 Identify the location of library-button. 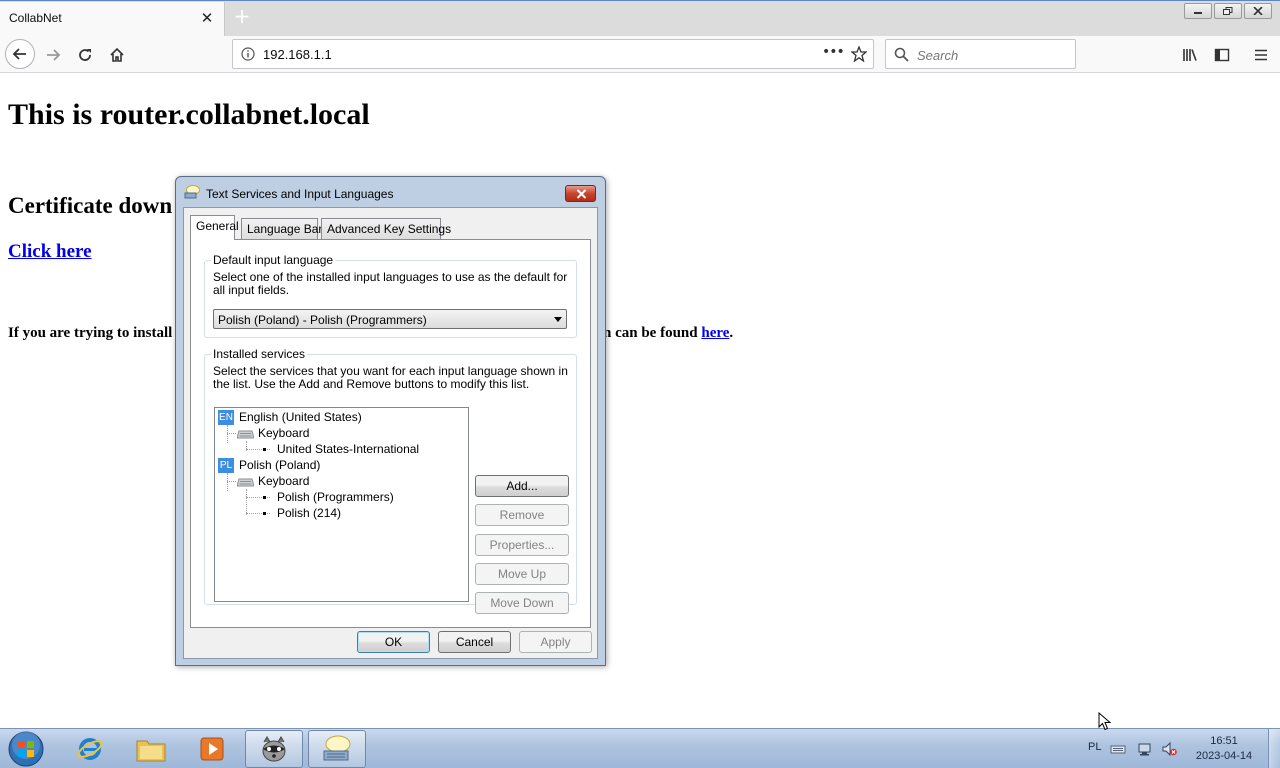
(1190, 55).